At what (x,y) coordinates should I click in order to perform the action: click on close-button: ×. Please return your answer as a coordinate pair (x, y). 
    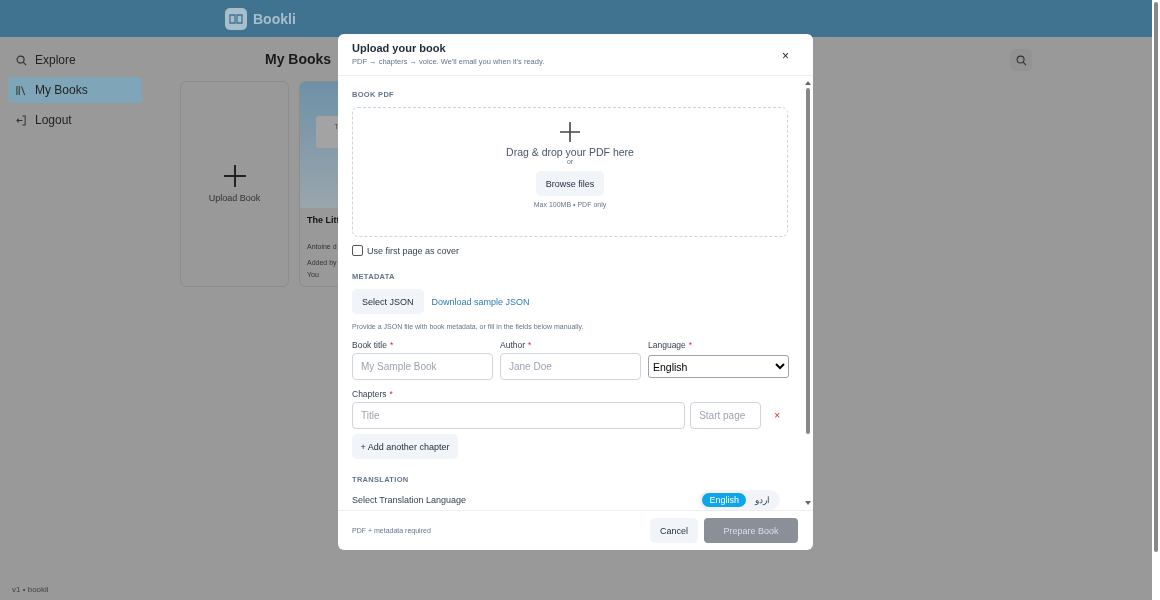
    Looking at the image, I should click on (785, 56).